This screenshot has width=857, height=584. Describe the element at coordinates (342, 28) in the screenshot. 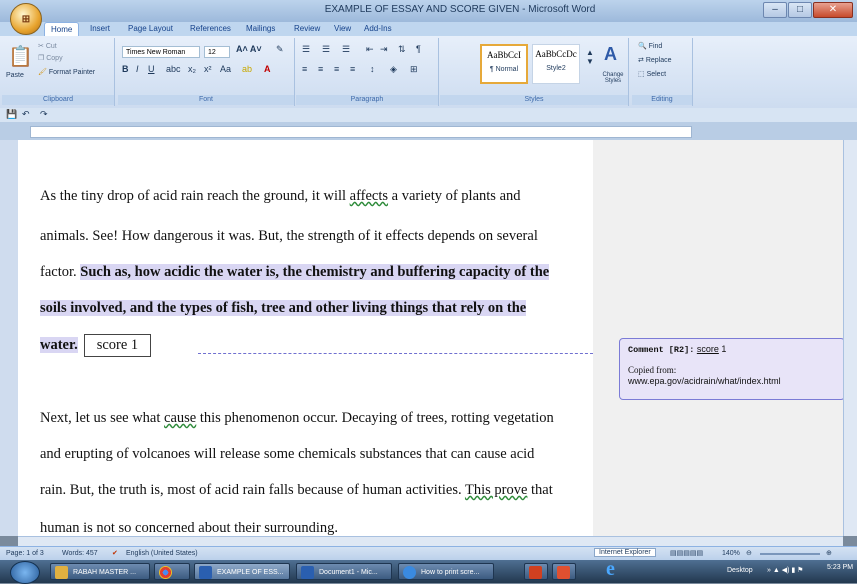

I see `tab-view: View` at that location.